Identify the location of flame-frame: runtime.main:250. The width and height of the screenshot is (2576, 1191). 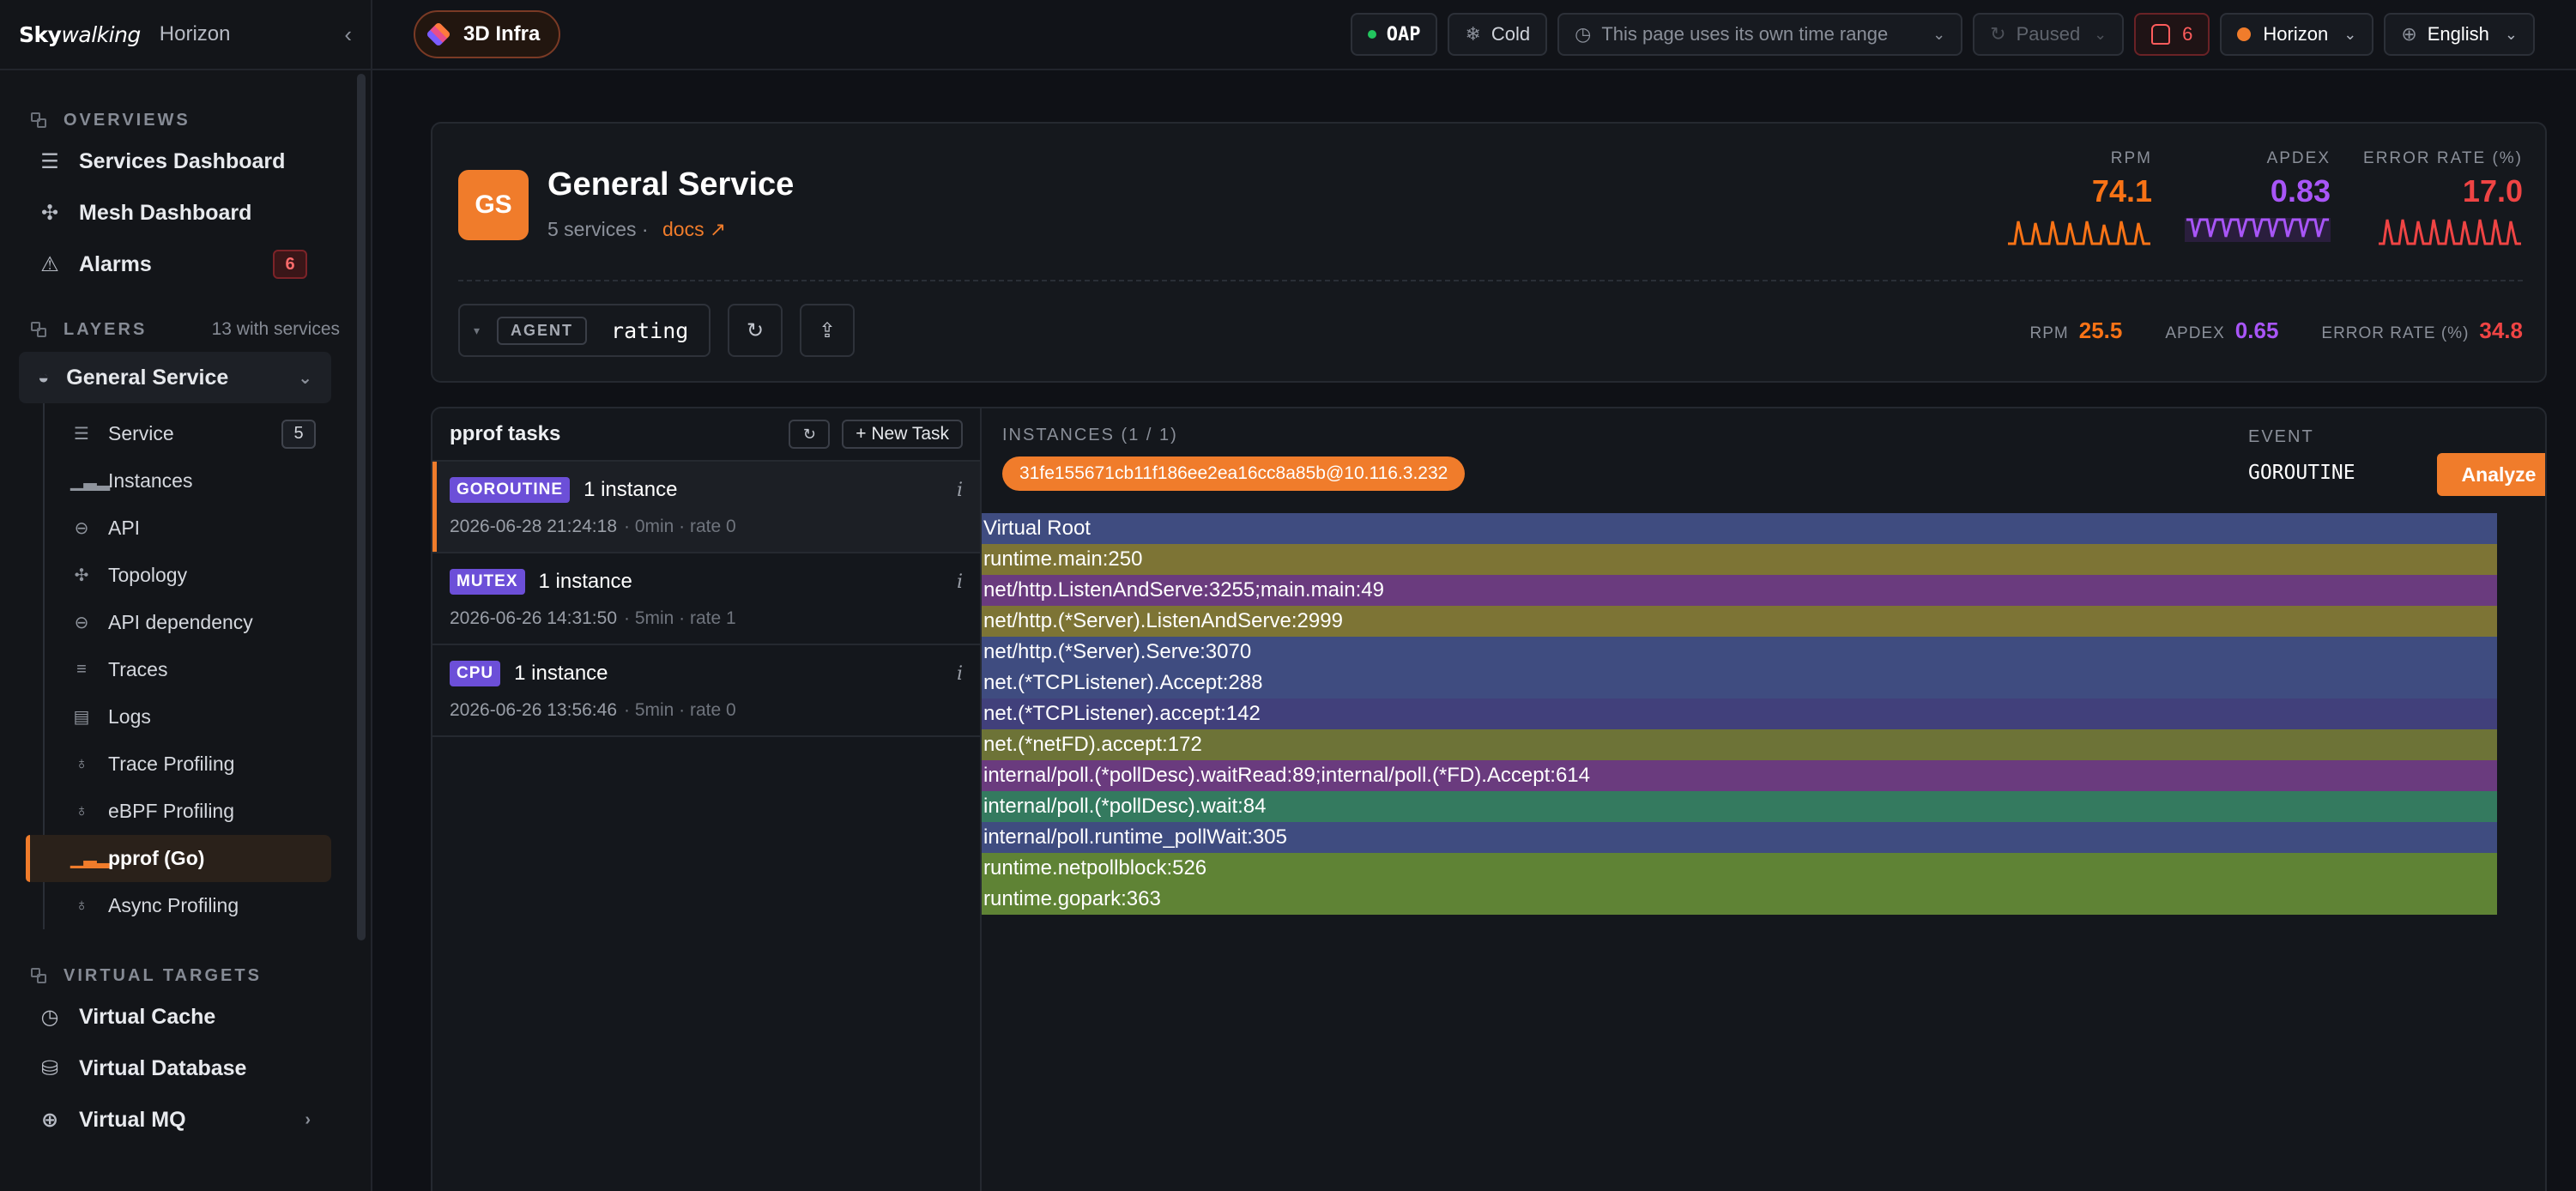
(1739, 559).